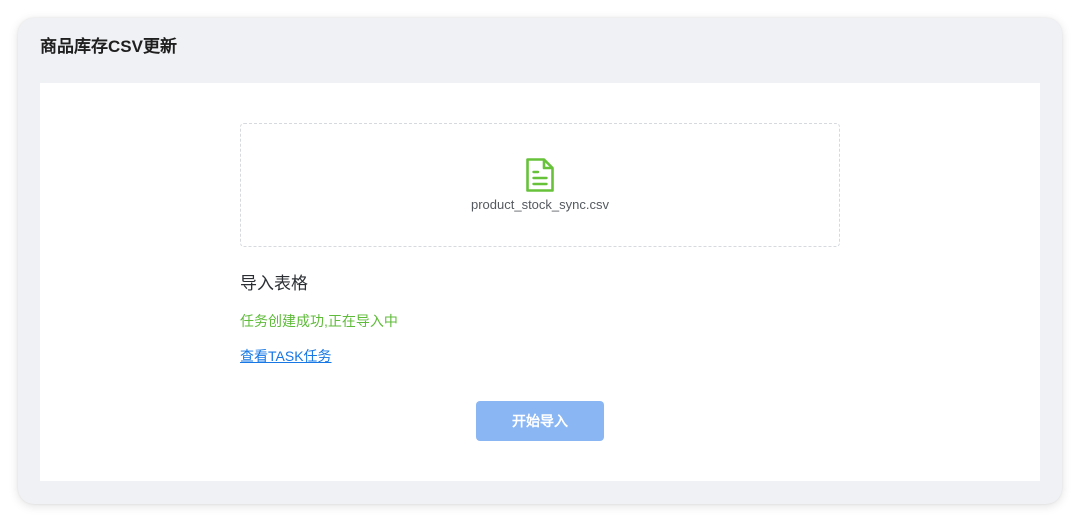  Describe the element at coordinates (540, 421) in the screenshot. I see `start-import-button: 开始导入` at that location.